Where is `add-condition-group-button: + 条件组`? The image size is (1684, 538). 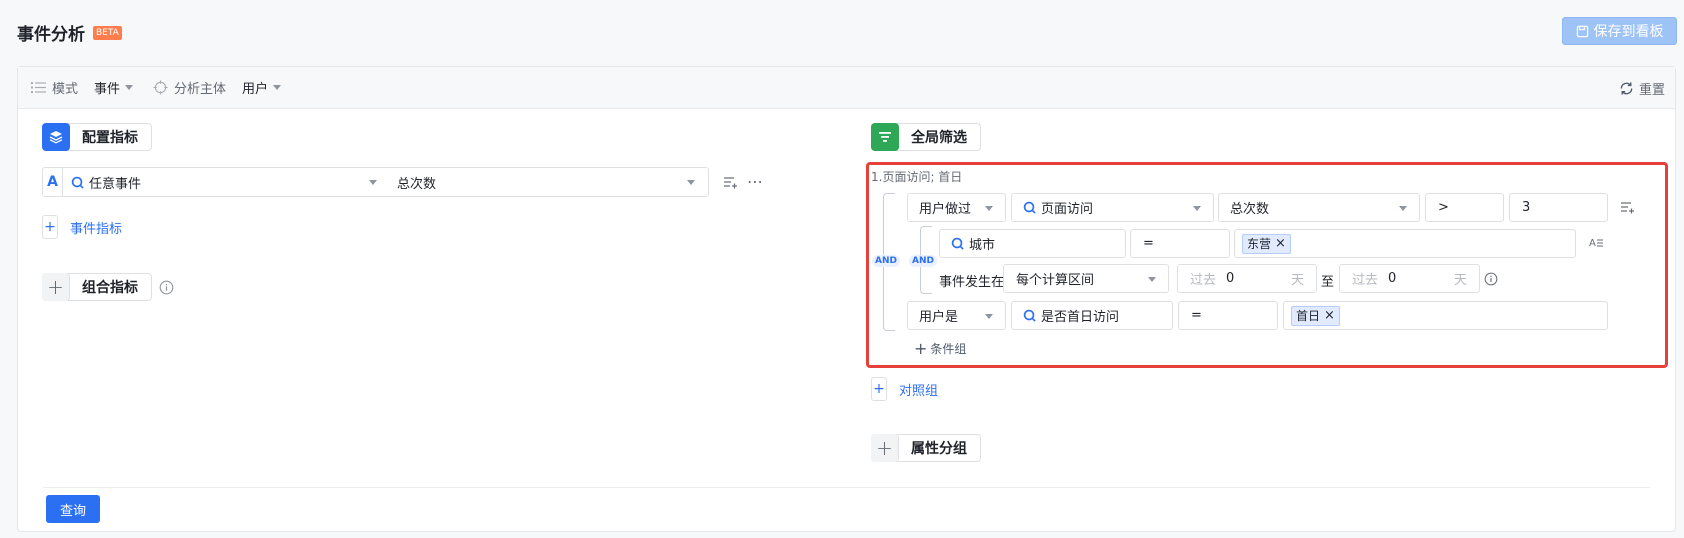 add-condition-group-button: + 条件组 is located at coordinates (940, 348).